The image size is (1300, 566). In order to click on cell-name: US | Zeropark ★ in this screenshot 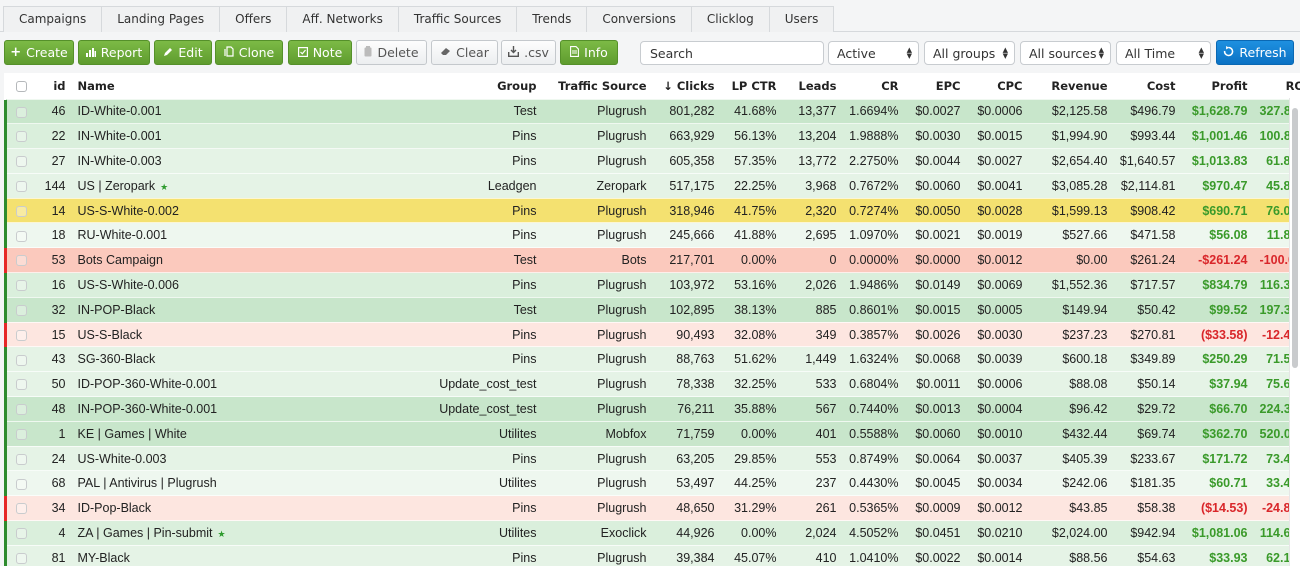, I will do `click(191, 185)`.